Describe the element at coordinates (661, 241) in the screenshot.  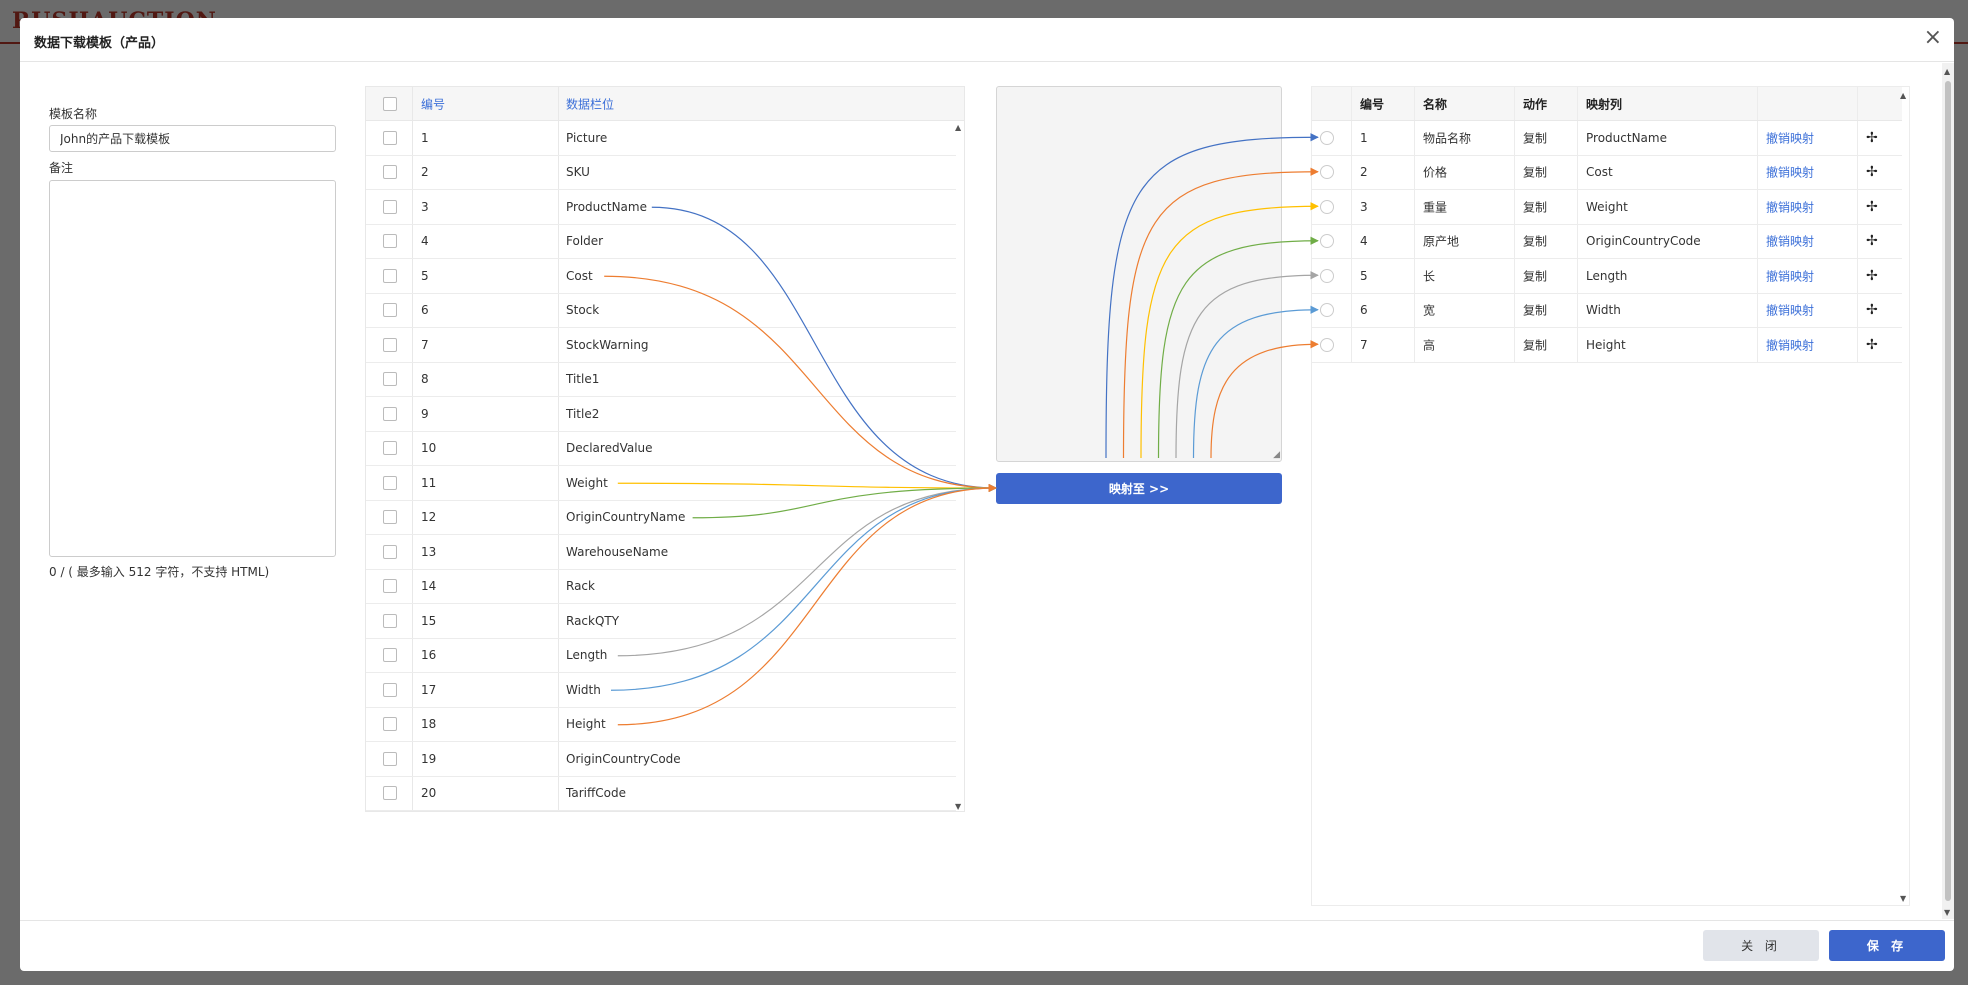
I see `table-row: 4 Folder` at that location.